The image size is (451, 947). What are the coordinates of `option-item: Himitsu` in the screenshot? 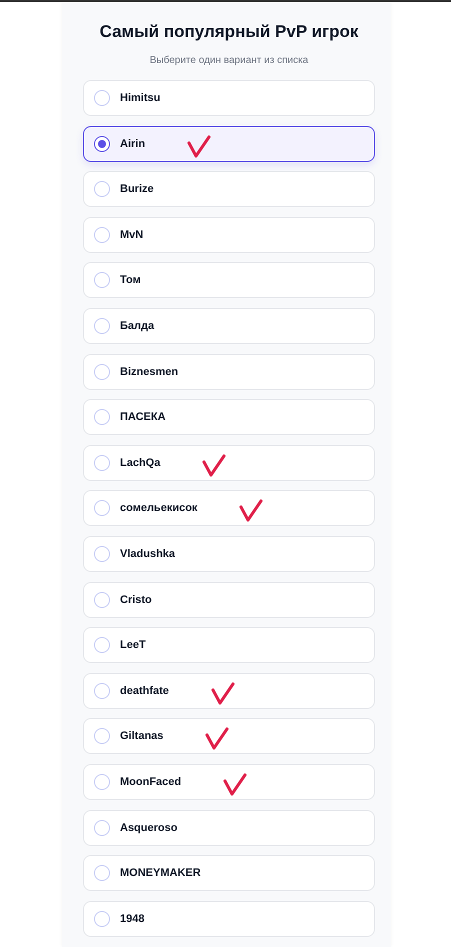 It's located at (229, 98).